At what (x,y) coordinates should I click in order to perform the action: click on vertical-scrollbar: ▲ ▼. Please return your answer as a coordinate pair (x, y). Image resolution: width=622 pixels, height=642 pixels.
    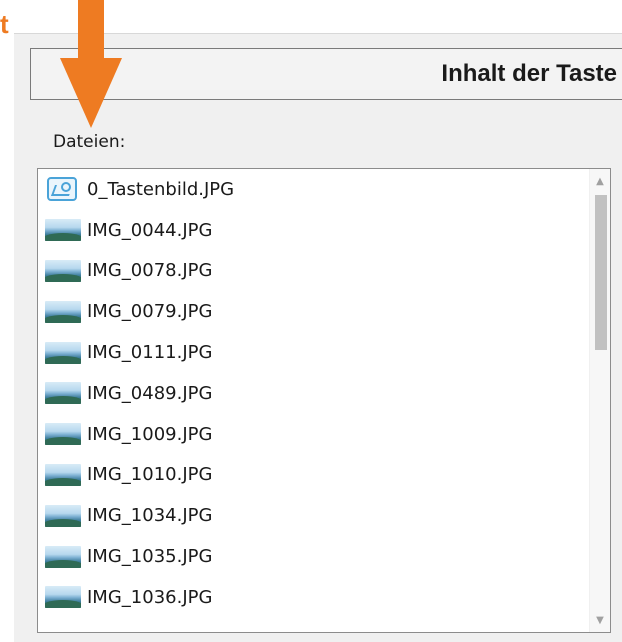
    Looking at the image, I should click on (599, 400).